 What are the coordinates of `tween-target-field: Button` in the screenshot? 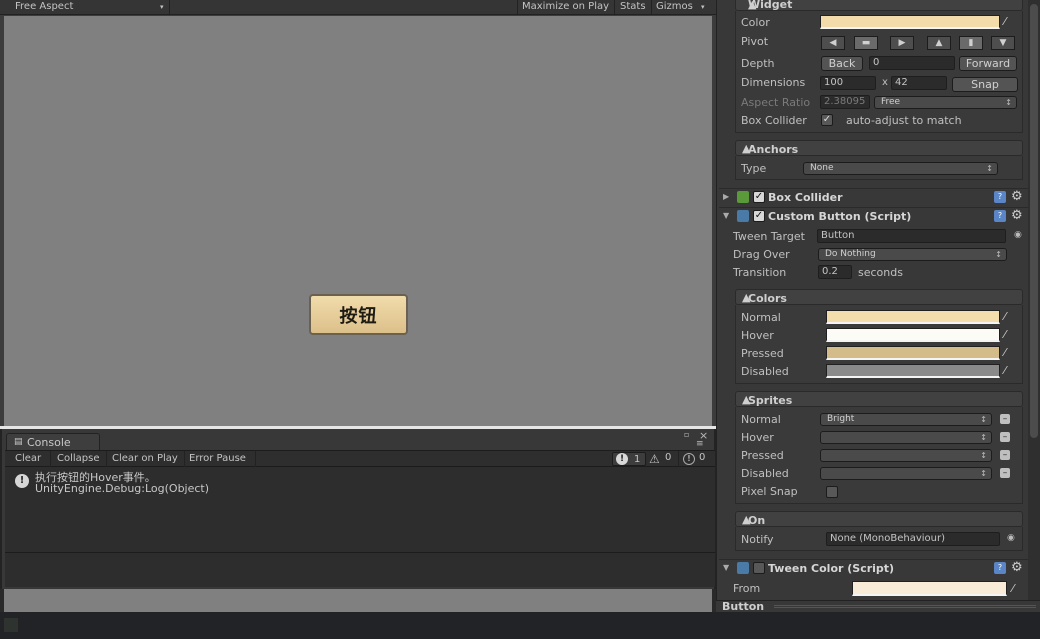 It's located at (911, 236).